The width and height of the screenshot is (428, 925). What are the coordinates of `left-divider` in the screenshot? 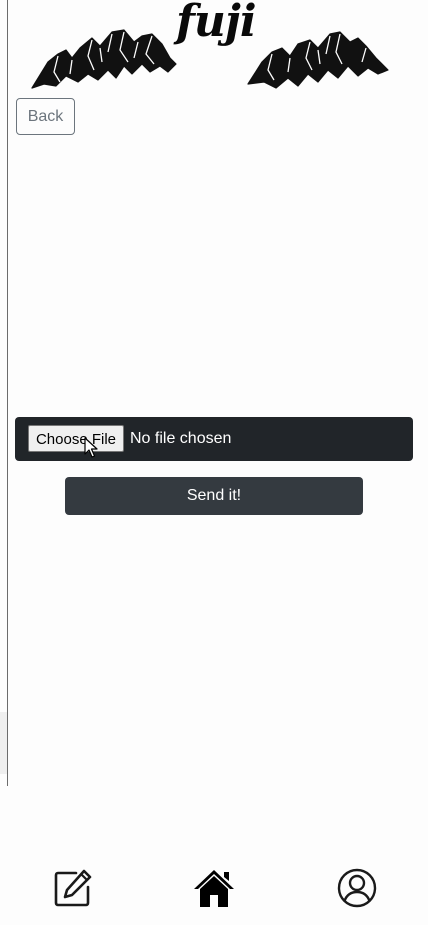 It's located at (7, 393).